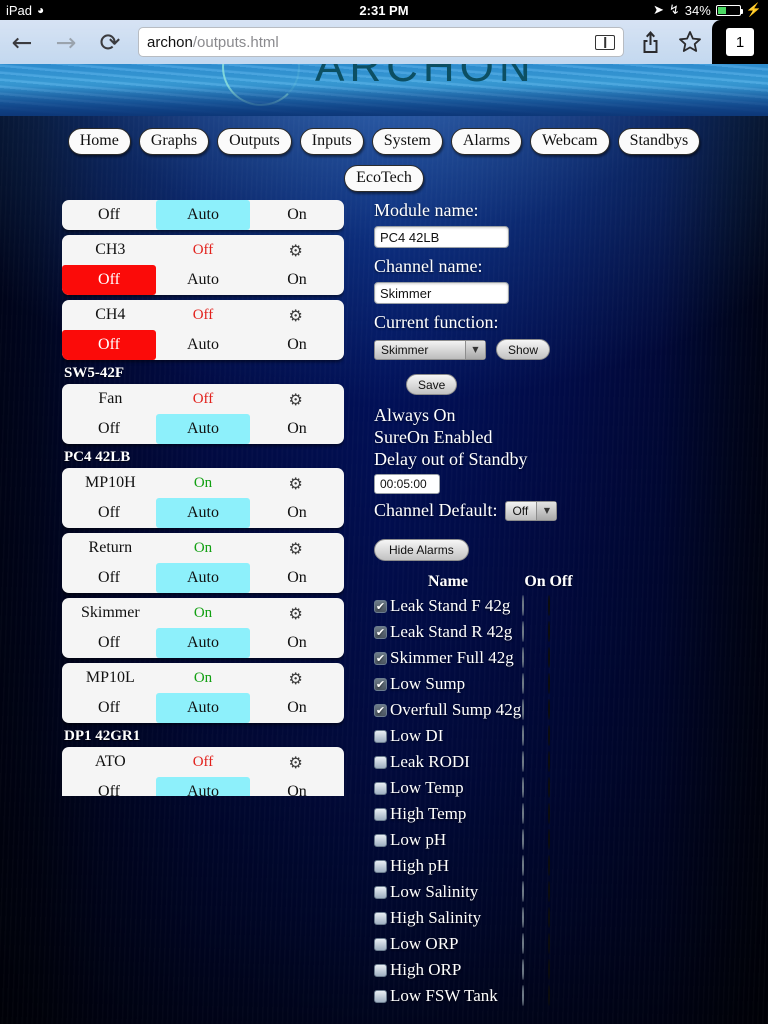 This screenshot has width=768, height=1024. Describe the element at coordinates (384, 178) in the screenshot. I see `nav-tab-ecotech: EcoTech` at that location.